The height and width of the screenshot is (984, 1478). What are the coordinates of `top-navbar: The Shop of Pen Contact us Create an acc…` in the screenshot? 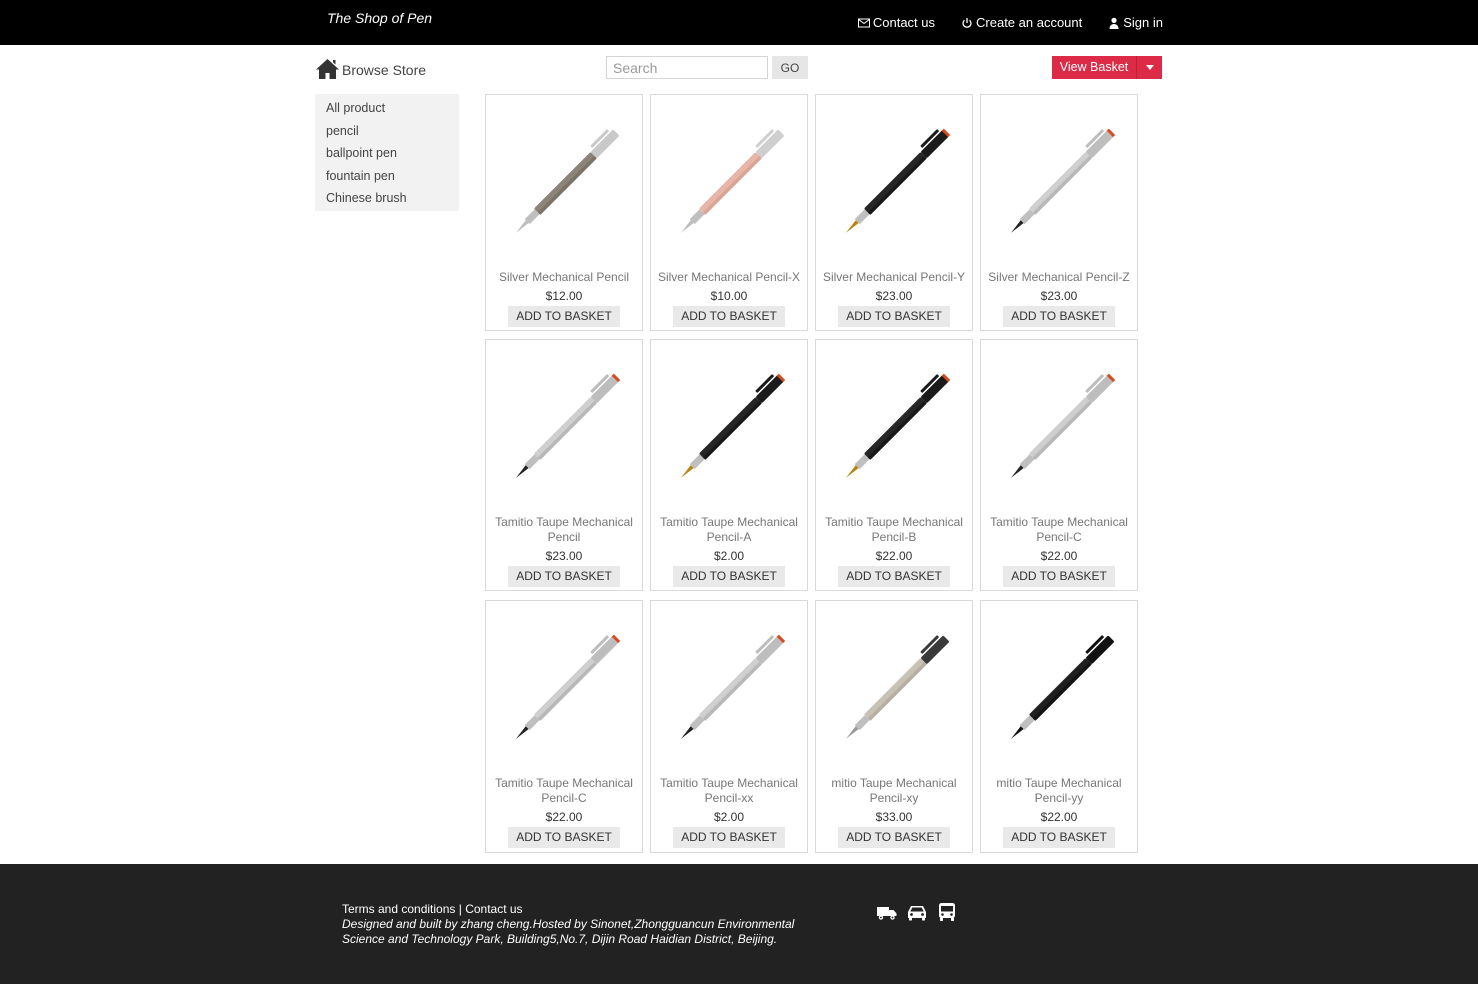 It's located at (739, 22).